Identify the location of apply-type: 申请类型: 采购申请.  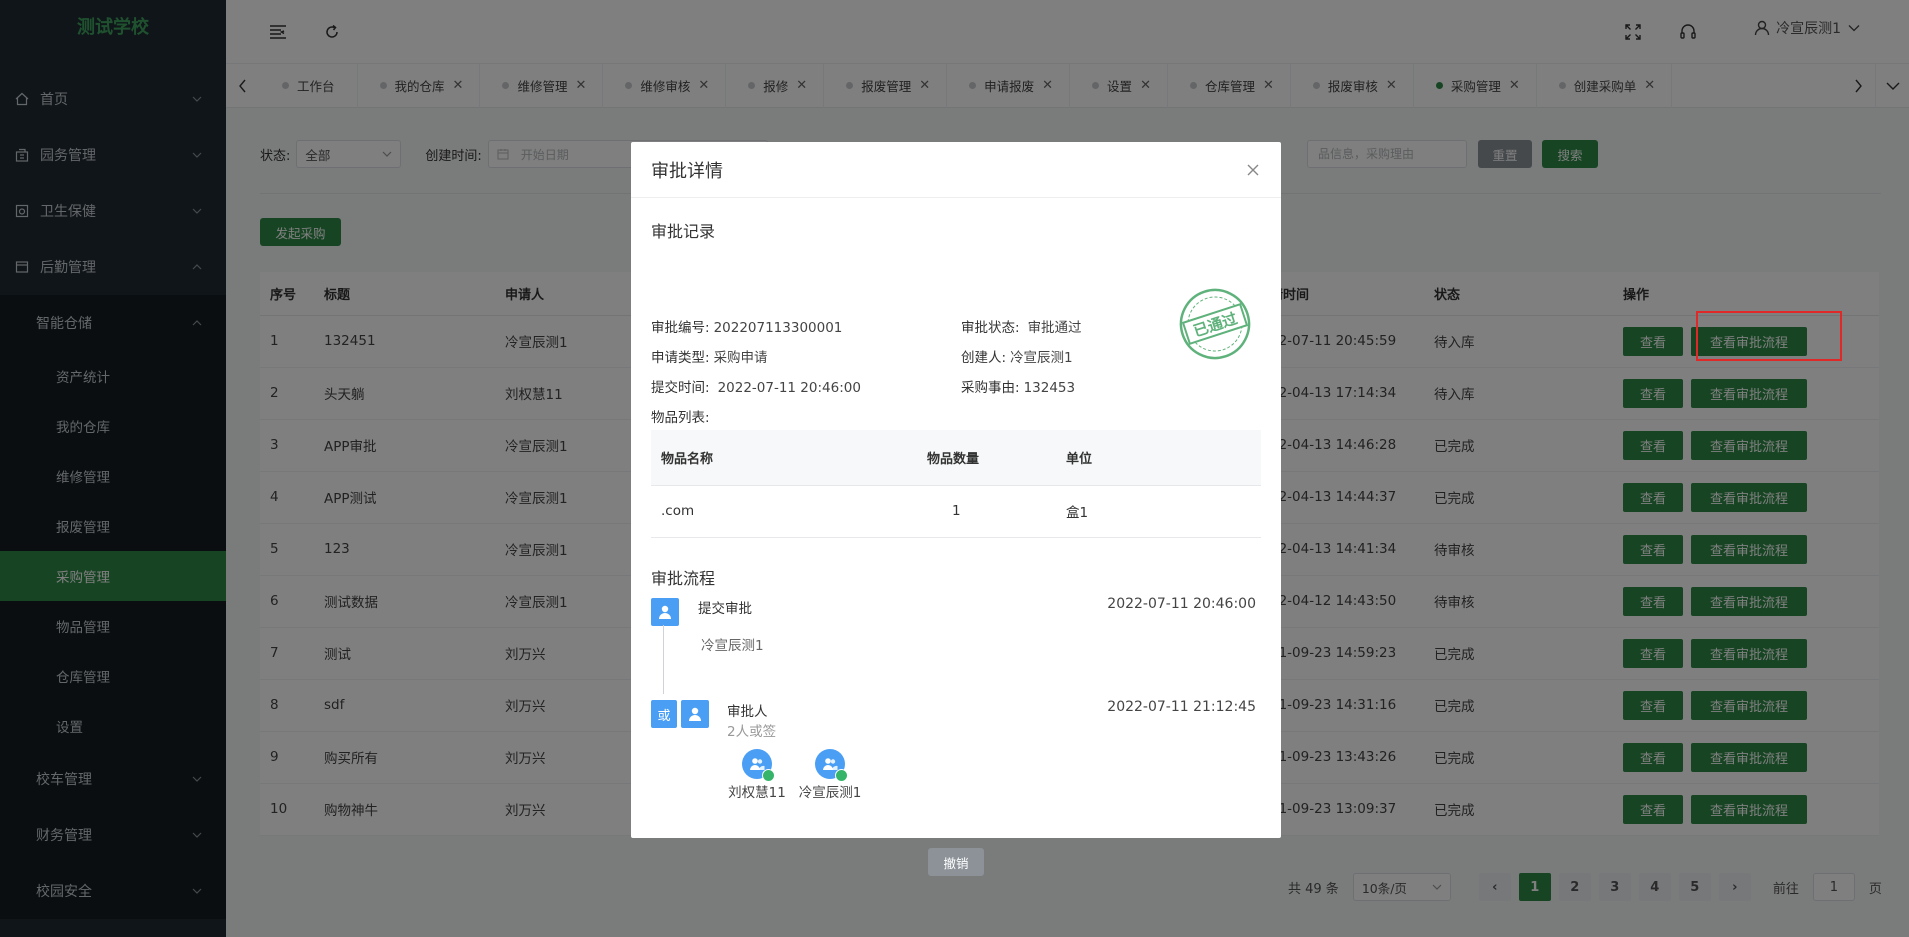
(709, 356).